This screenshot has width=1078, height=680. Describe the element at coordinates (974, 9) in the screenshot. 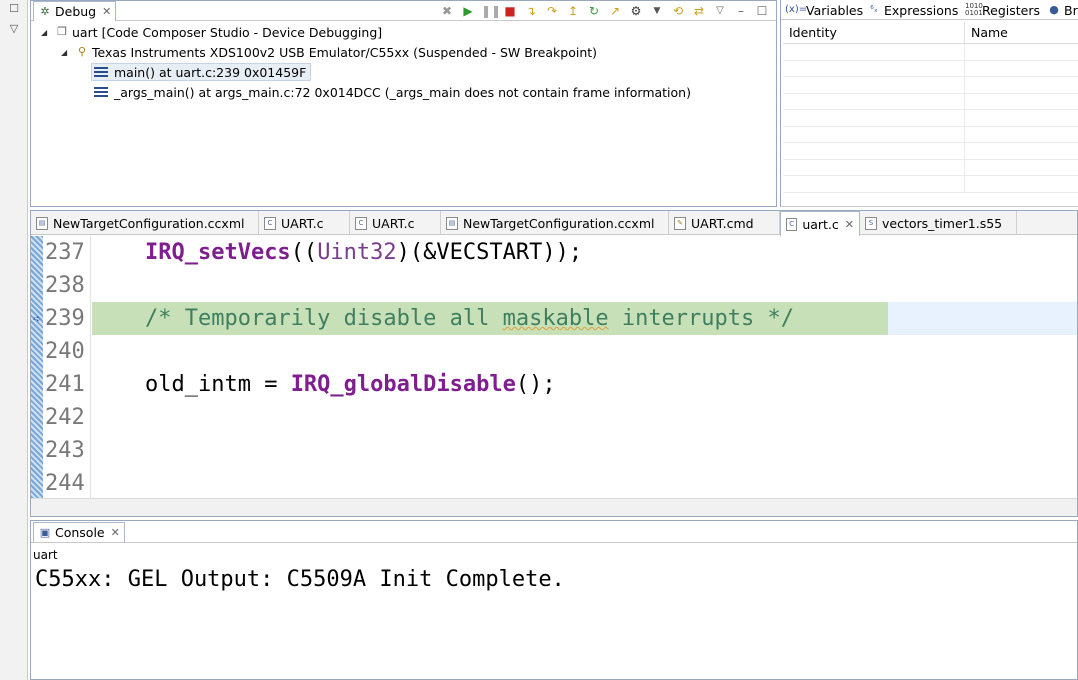

I see `registers-icon: 1010 0101` at that location.